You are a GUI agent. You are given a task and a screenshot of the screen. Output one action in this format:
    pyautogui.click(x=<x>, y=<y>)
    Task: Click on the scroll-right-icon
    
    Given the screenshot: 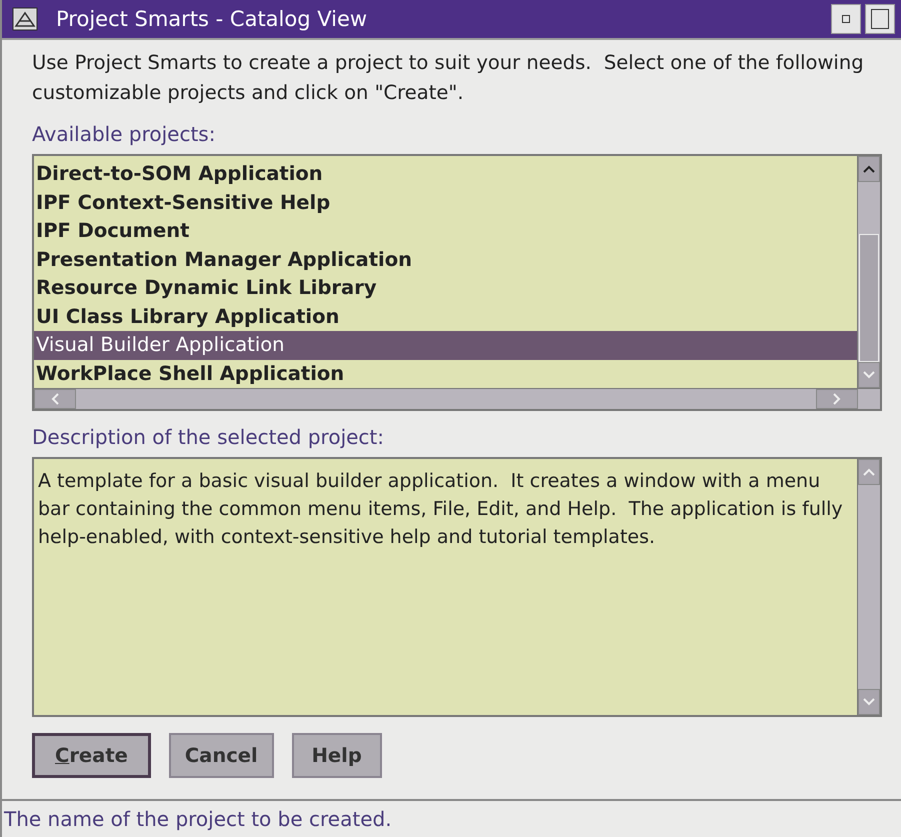 What is the action you would take?
    pyautogui.click(x=837, y=399)
    